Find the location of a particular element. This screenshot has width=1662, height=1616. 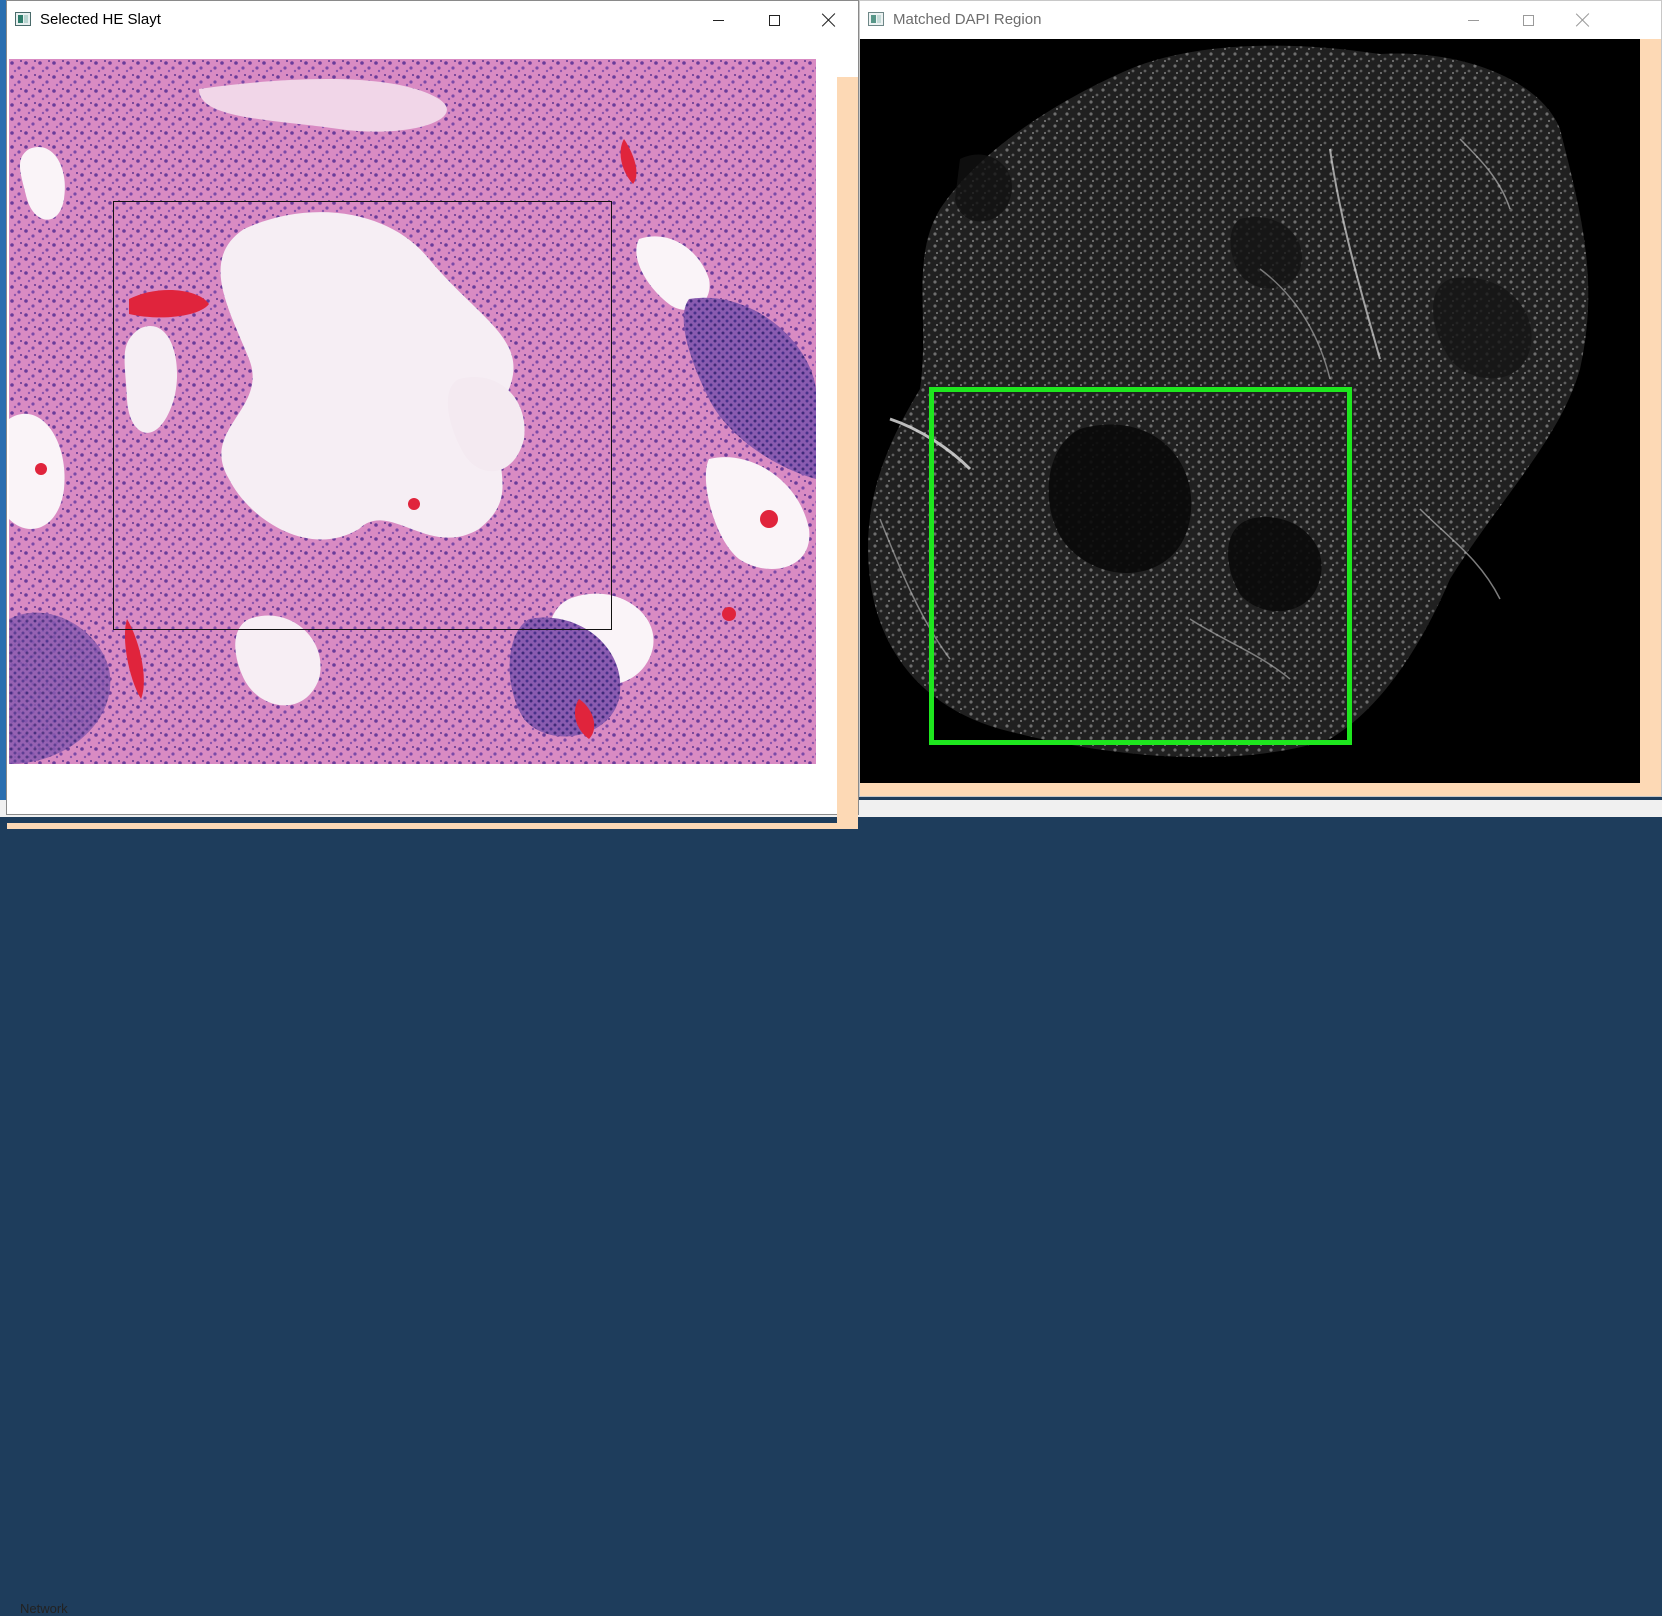

he-selection-rectangle is located at coordinates (362, 415).